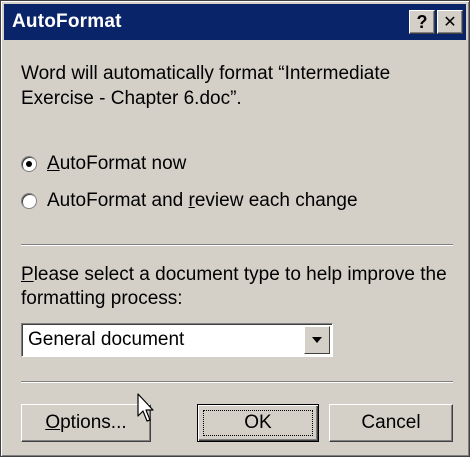 The height and width of the screenshot is (459, 472). I want to click on radio-label: AutoFormat and review each change, so click(202, 201).